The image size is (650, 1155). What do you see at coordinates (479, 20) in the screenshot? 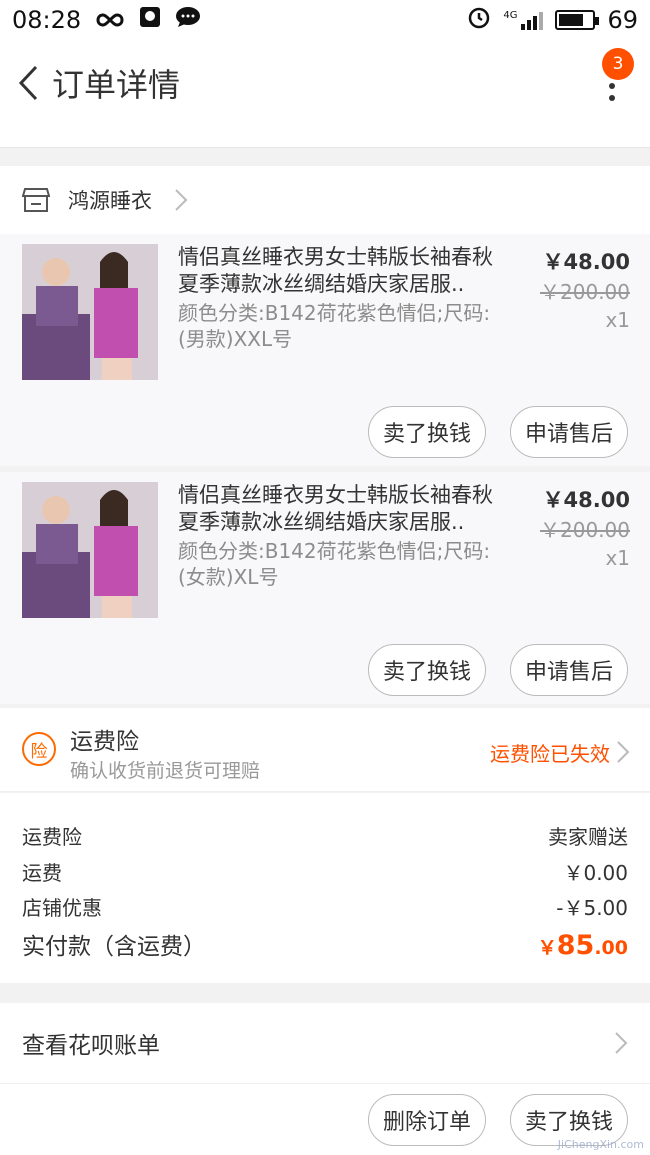
I see `alarm-icon` at bounding box center [479, 20].